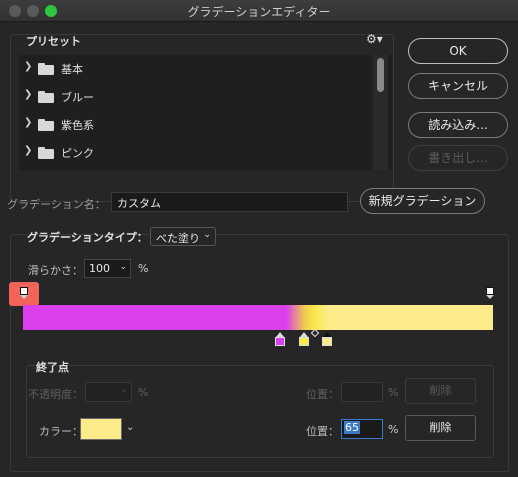  I want to click on opacity-location-input, so click(362, 392).